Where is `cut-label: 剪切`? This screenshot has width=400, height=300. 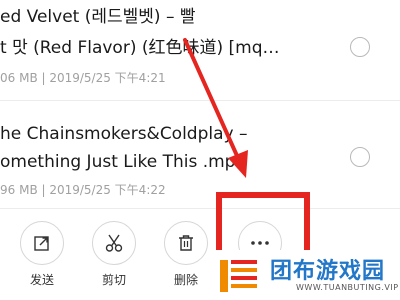
cut-label: 剪切 is located at coordinates (113, 280).